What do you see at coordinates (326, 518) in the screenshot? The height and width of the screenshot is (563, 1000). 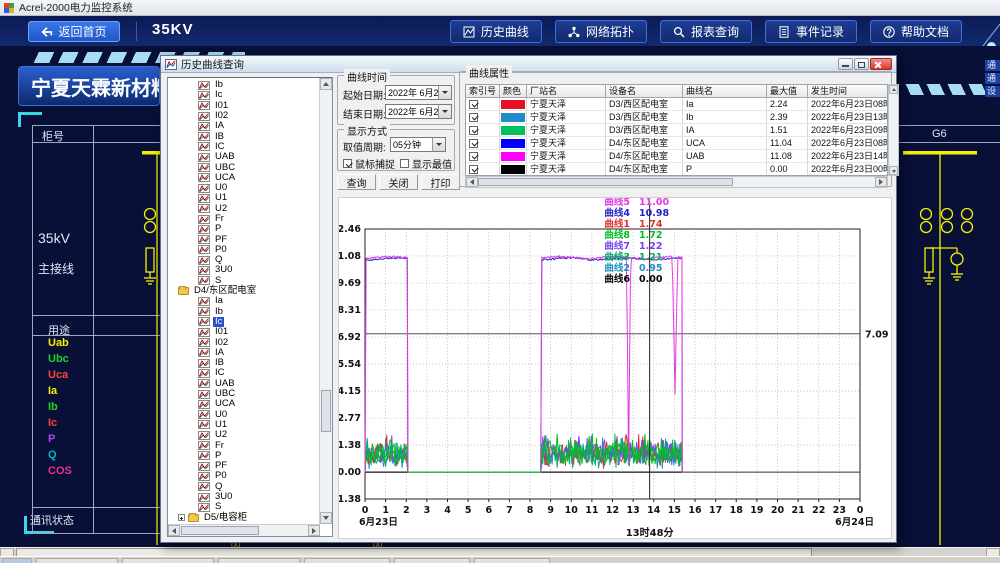 I see `tree-scroll-down` at bounding box center [326, 518].